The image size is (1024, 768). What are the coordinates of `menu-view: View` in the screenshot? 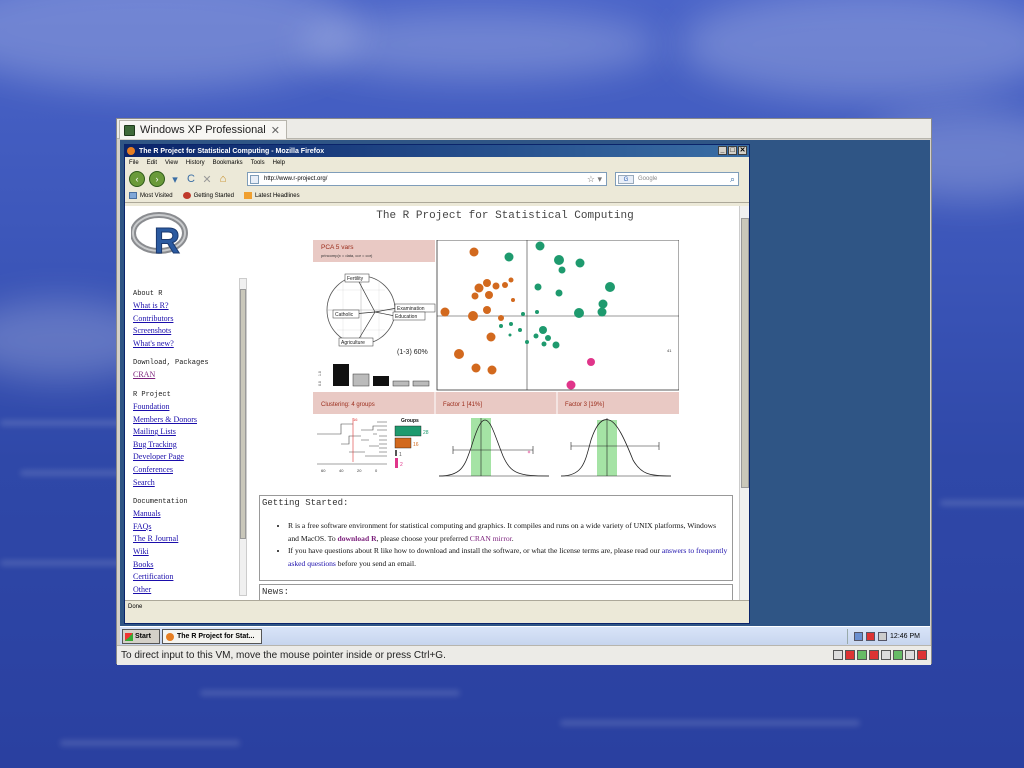 It's located at (171, 163).